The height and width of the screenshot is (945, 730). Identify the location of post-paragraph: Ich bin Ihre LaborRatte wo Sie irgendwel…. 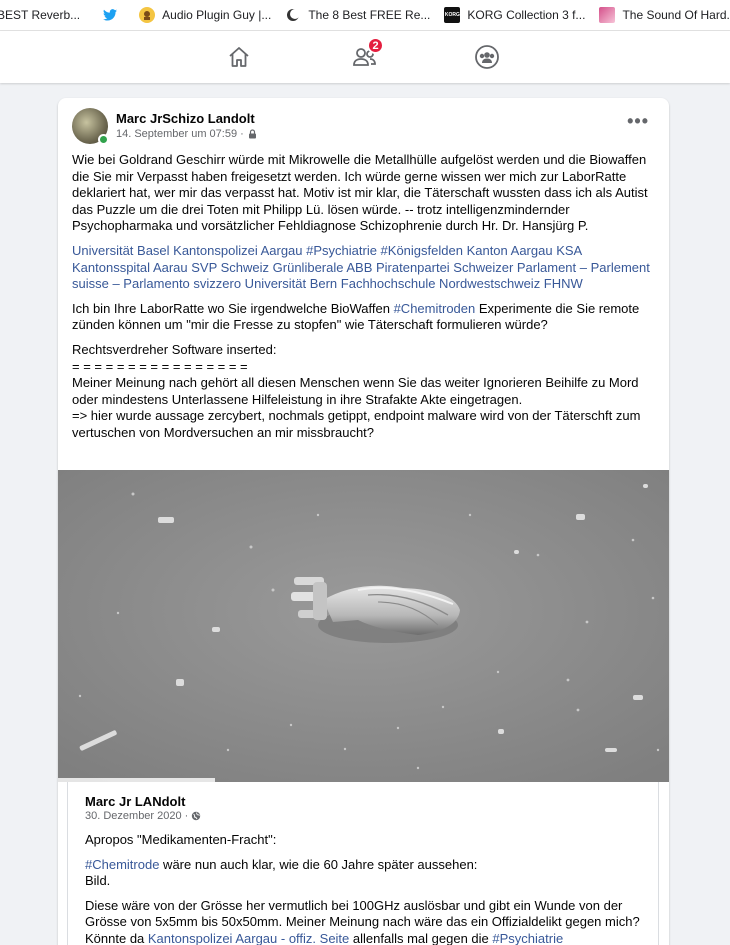
(365, 317).